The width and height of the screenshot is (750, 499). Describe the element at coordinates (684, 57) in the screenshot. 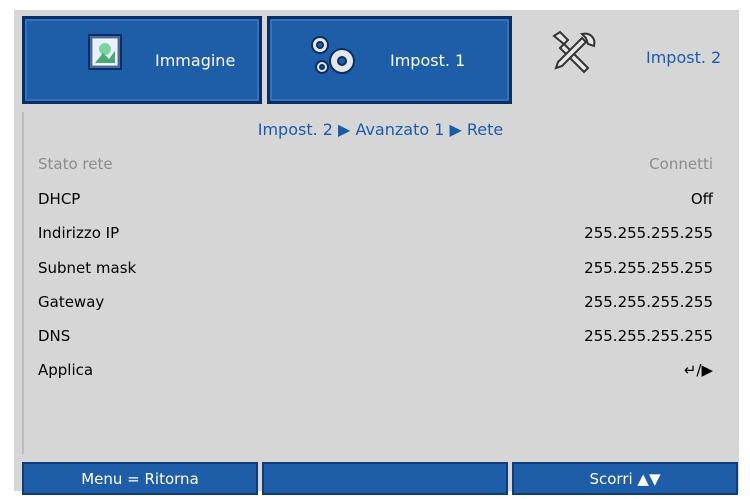

I see `tab-label: Impost. 2` at that location.